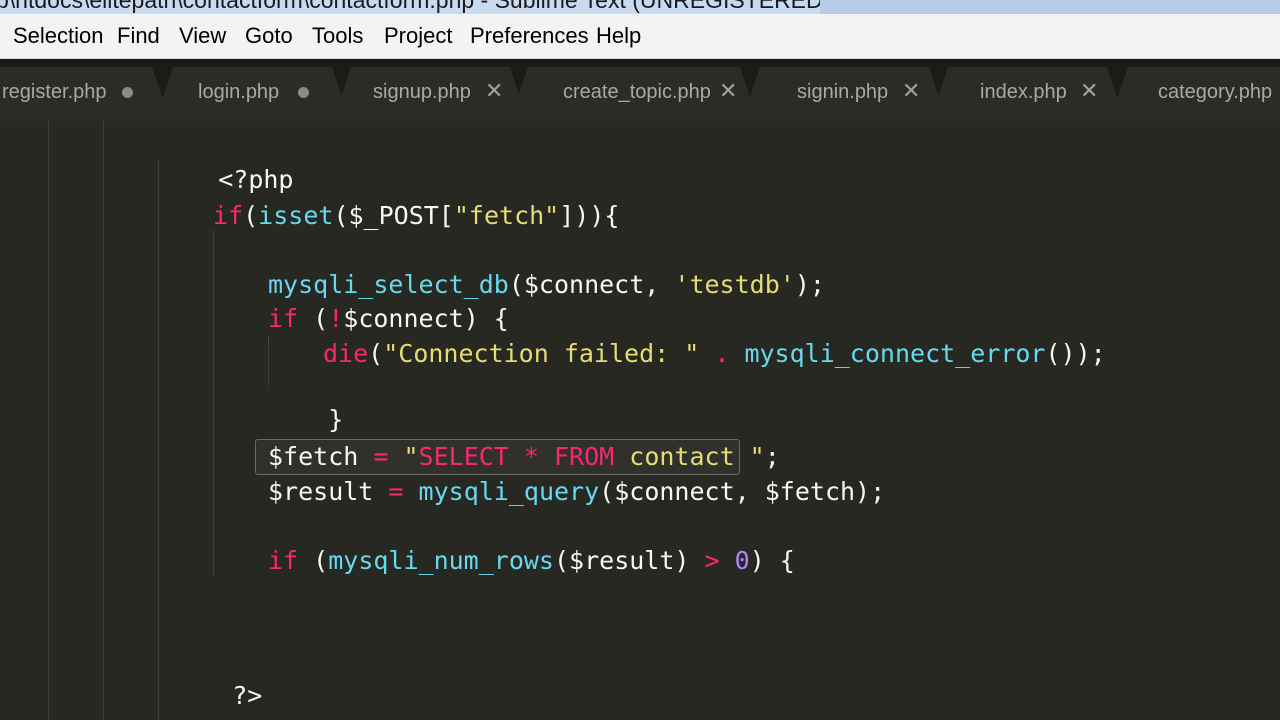  I want to click on code-token: SELECT * FROM, so click(516, 456).